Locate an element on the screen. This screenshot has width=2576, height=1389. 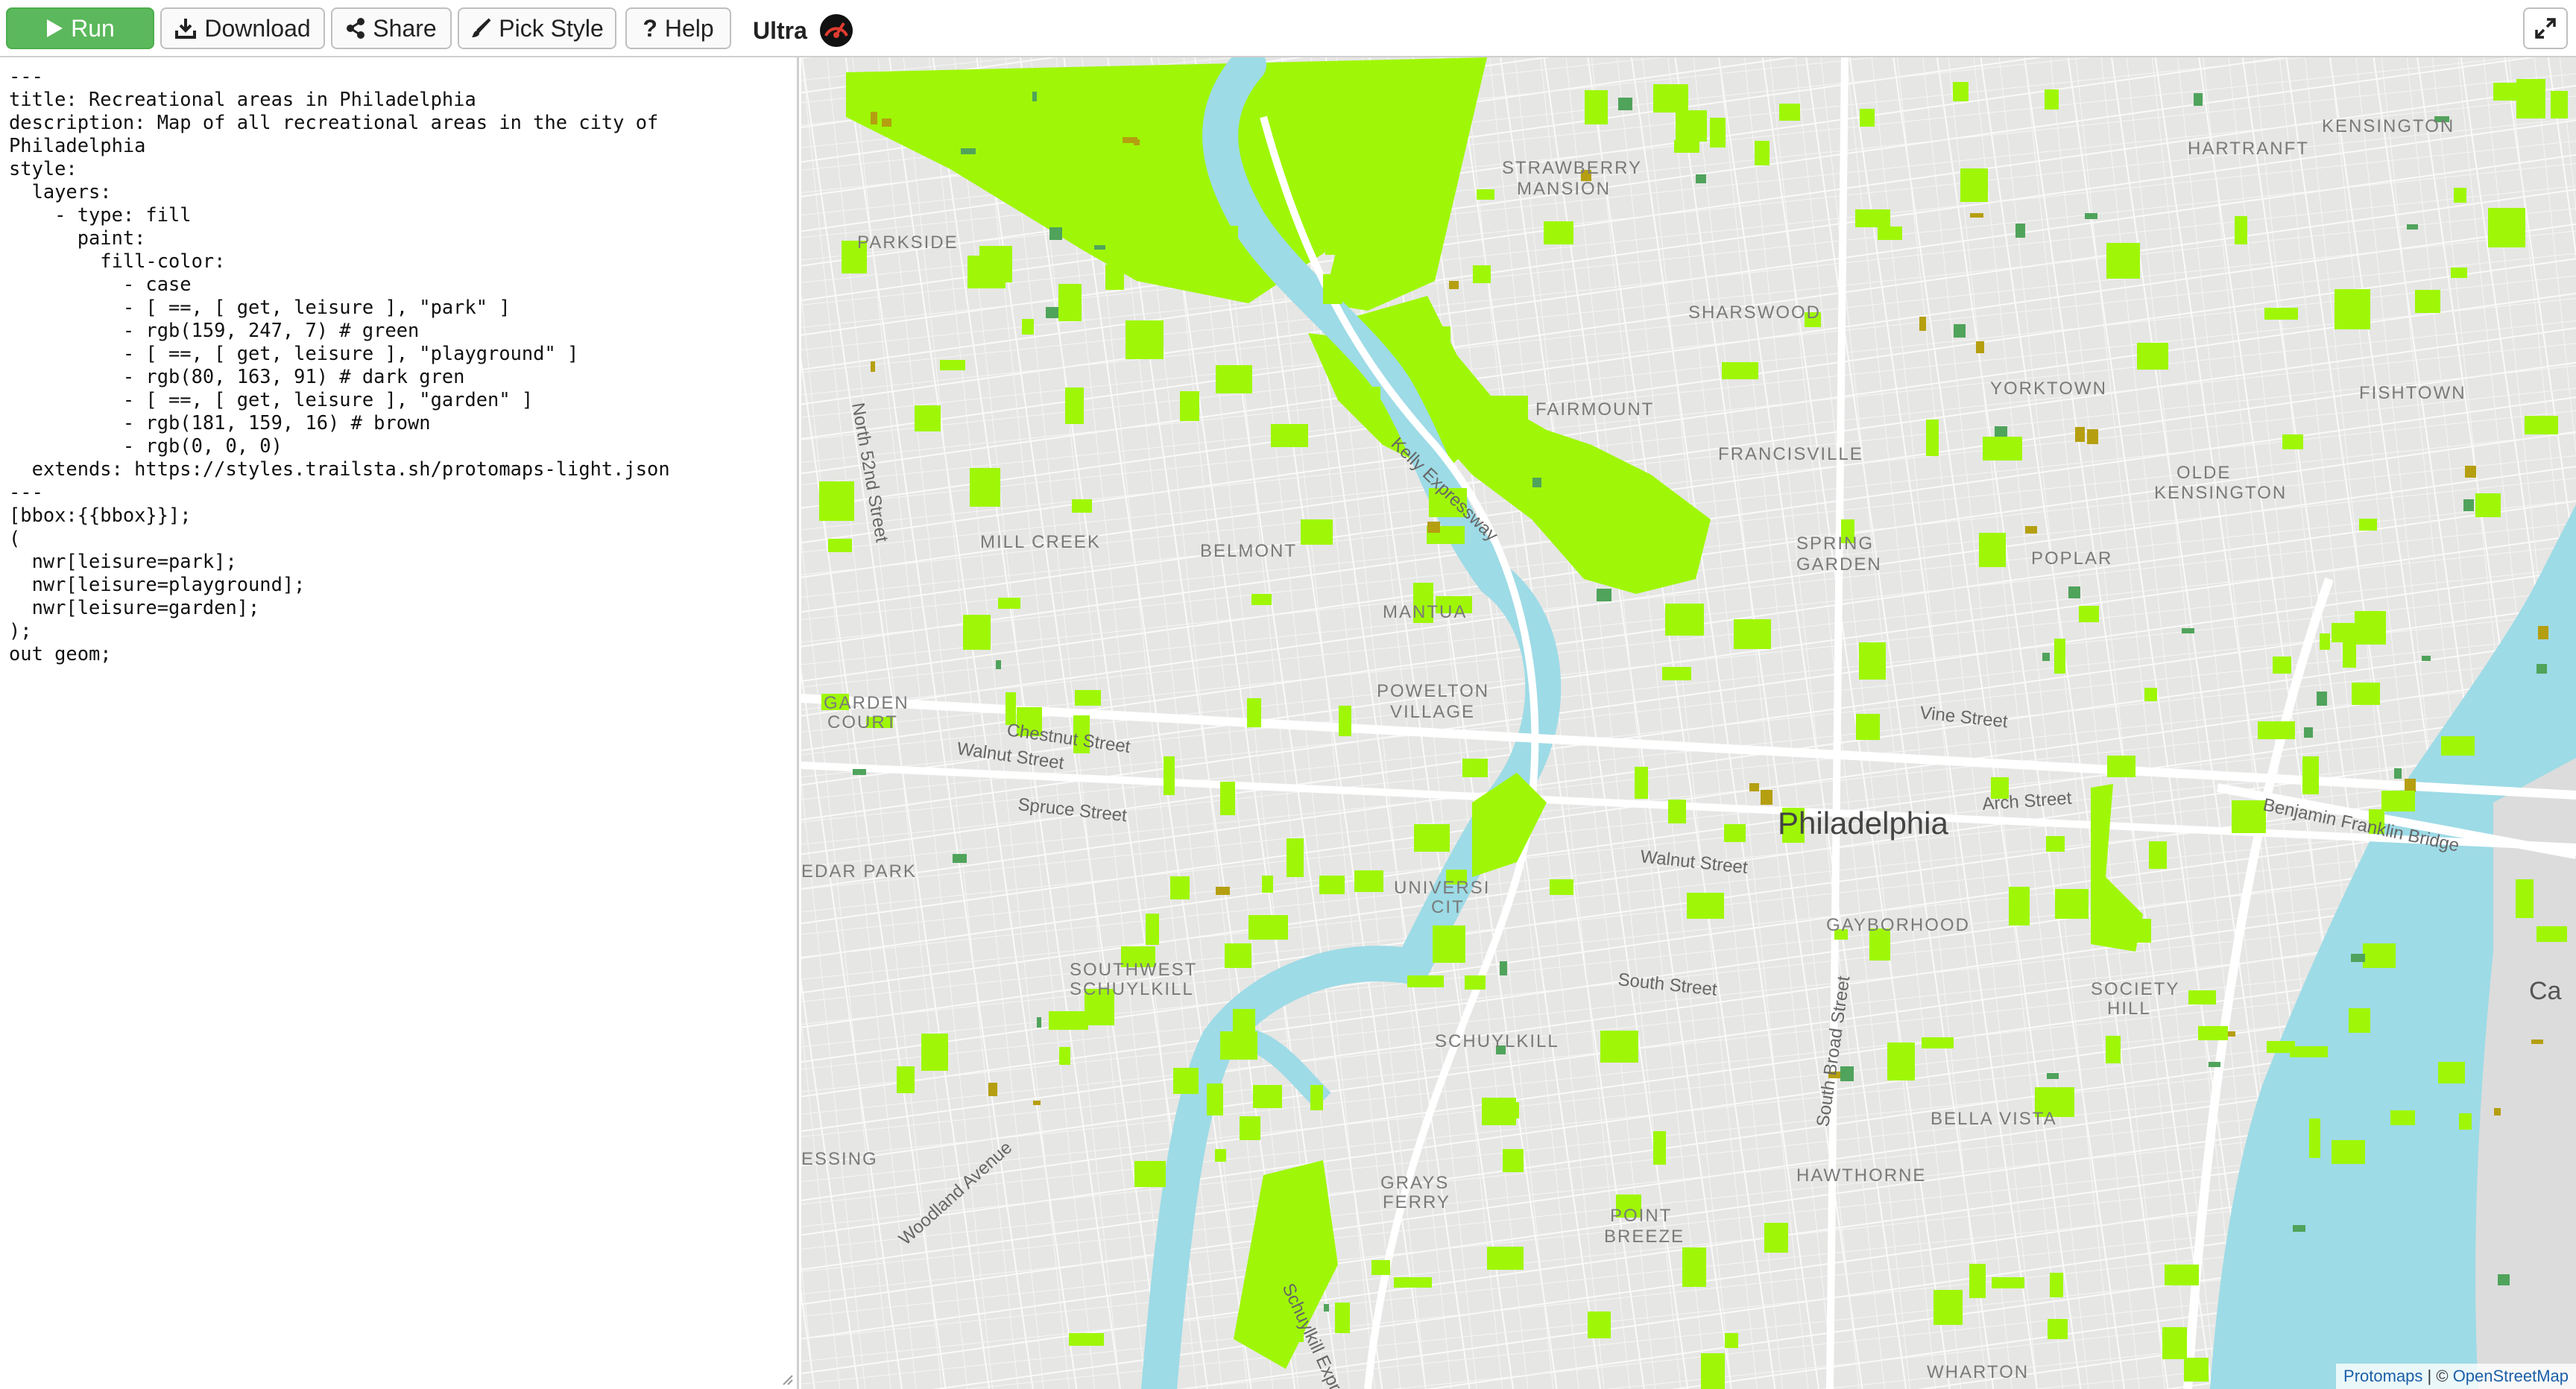
neighborhood-garden-court-2: COURT is located at coordinates (862, 722).